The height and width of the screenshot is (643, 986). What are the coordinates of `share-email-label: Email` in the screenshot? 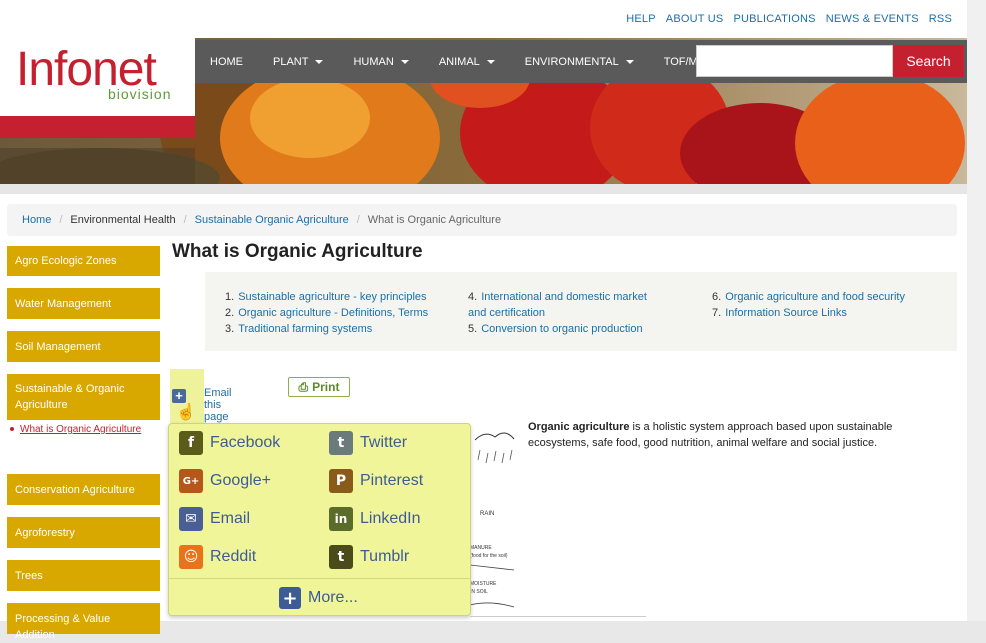 It's located at (230, 518).